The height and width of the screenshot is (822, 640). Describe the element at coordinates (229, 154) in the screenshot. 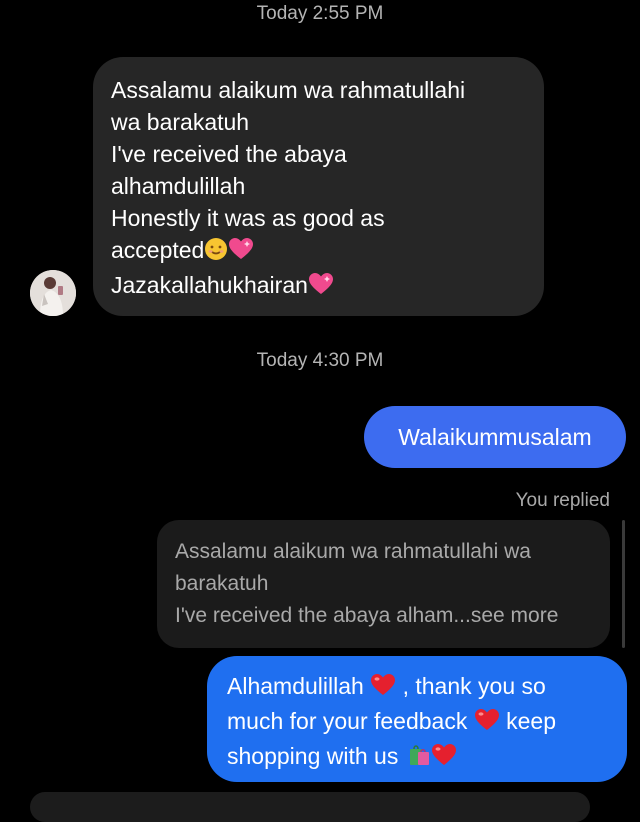

I see `message-line: I've received the abaya` at that location.